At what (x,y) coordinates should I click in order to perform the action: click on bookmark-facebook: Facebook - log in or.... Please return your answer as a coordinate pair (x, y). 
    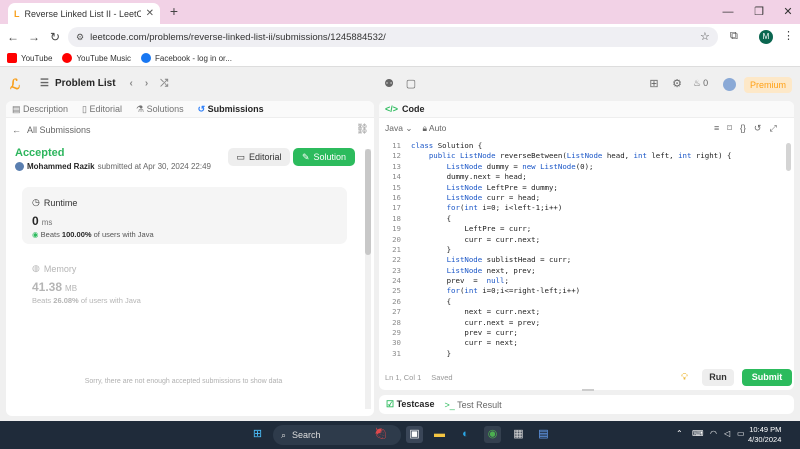
    Looking at the image, I should click on (186, 58).